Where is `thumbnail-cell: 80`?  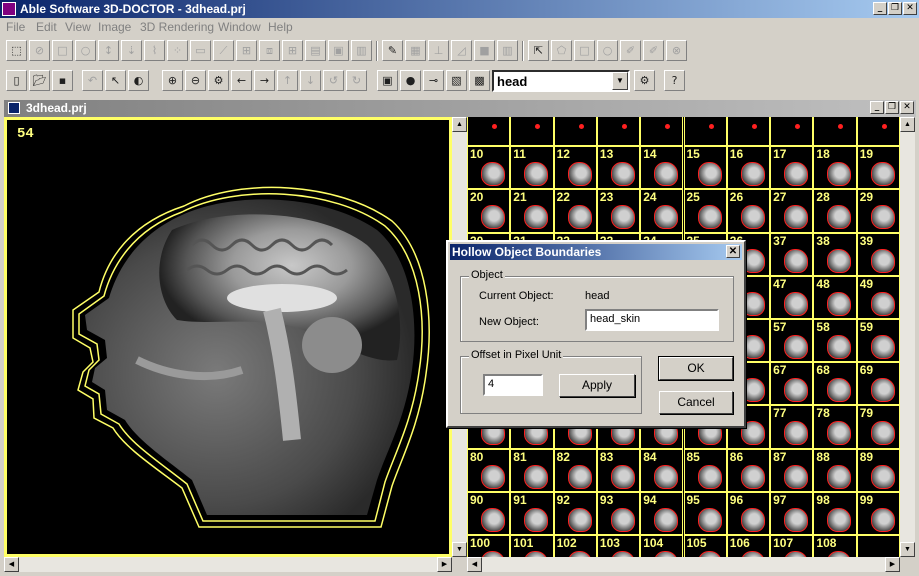 thumbnail-cell: 80 is located at coordinates (489, 470).